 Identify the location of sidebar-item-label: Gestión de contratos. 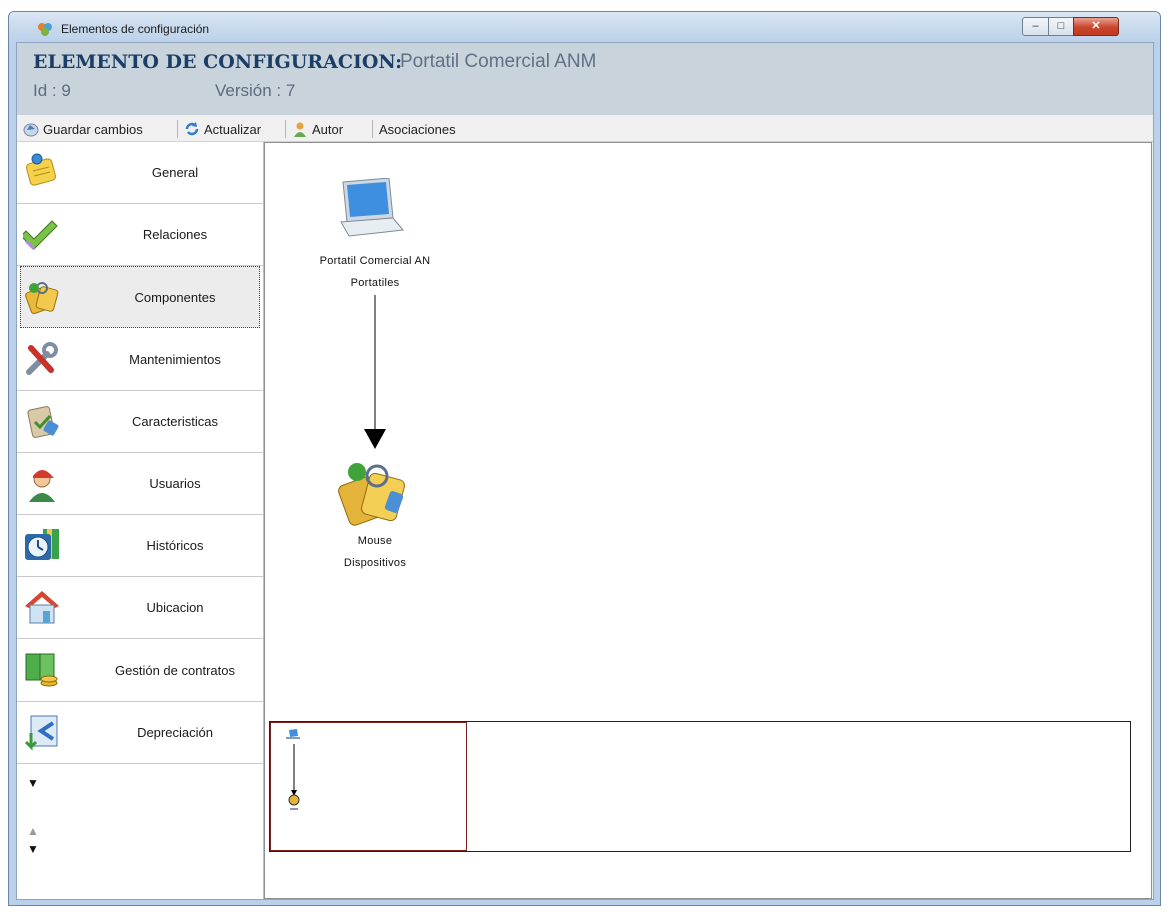
(175, 670).